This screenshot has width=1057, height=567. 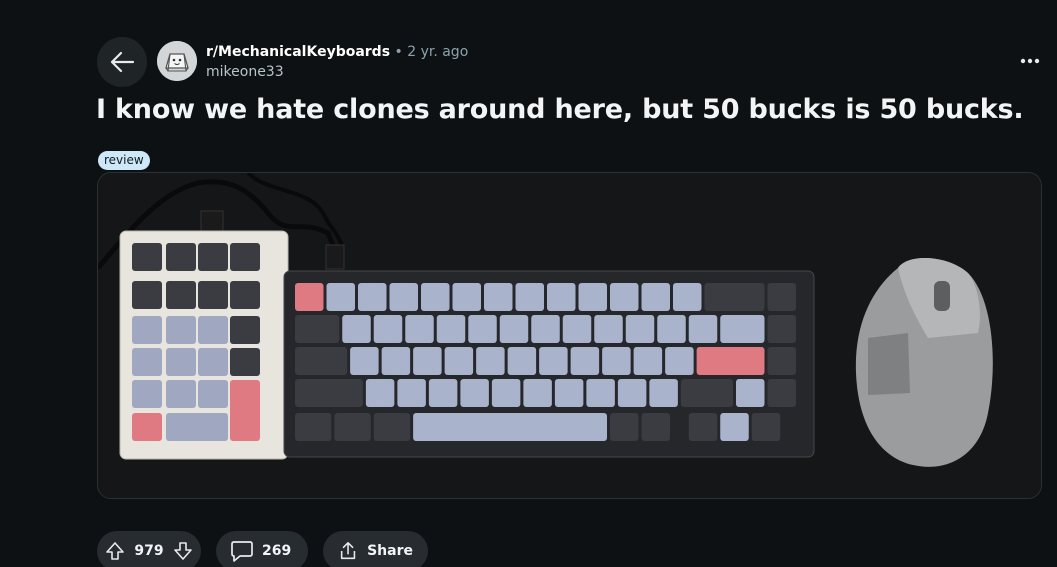 What do you see at coordinates (277, 551) in the screenshot?
I see `comment-count: 269` at bounding box center [277, 551].